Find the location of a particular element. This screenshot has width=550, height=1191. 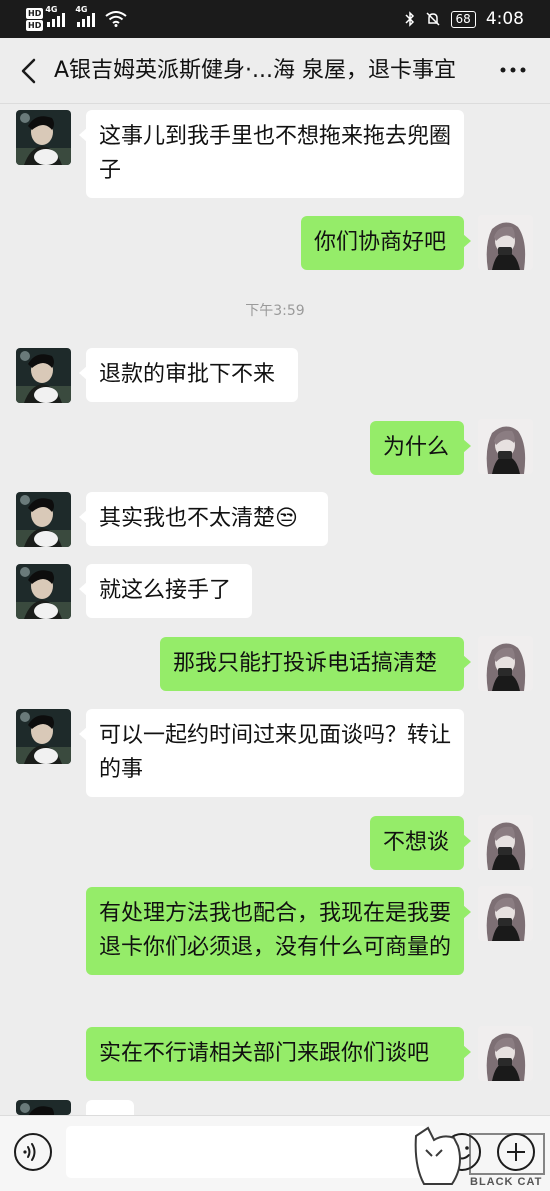

clock: 4:08 is located at coordinates (504, 19).